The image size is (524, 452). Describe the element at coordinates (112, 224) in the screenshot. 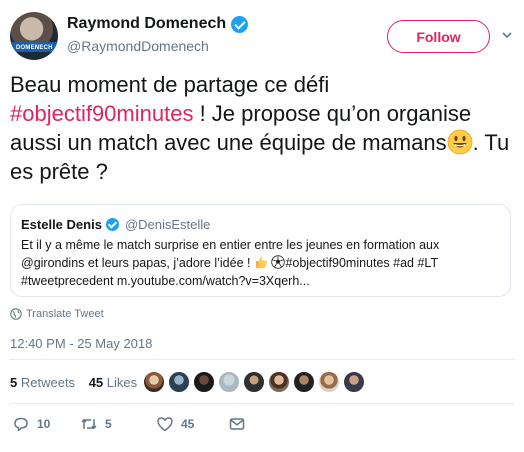

I see `quoted-verified-badge-icon` at that location.